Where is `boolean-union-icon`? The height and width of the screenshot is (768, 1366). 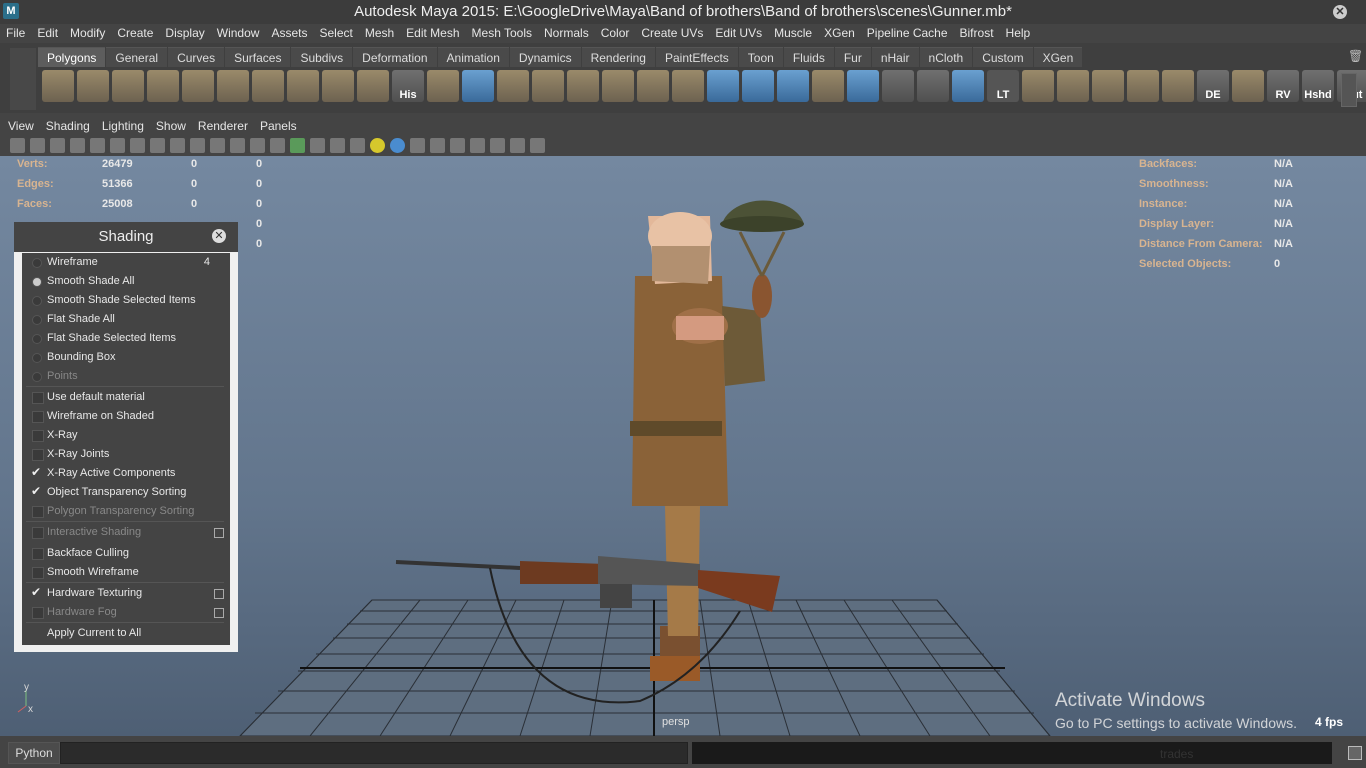
boolean-union-icon is located at coordinates (583, 86).